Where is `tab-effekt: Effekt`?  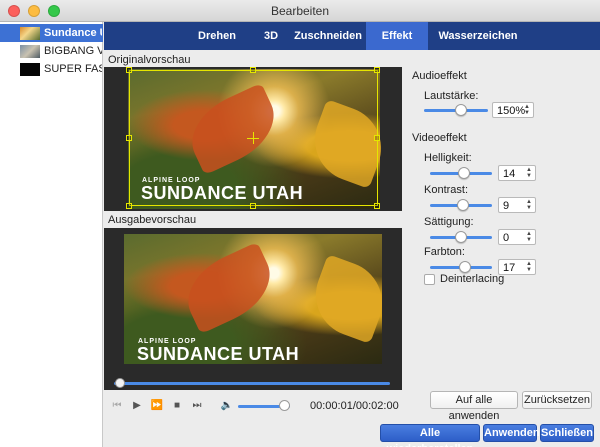 tab-effekt: Effekt is located at coordinates (397, 36).